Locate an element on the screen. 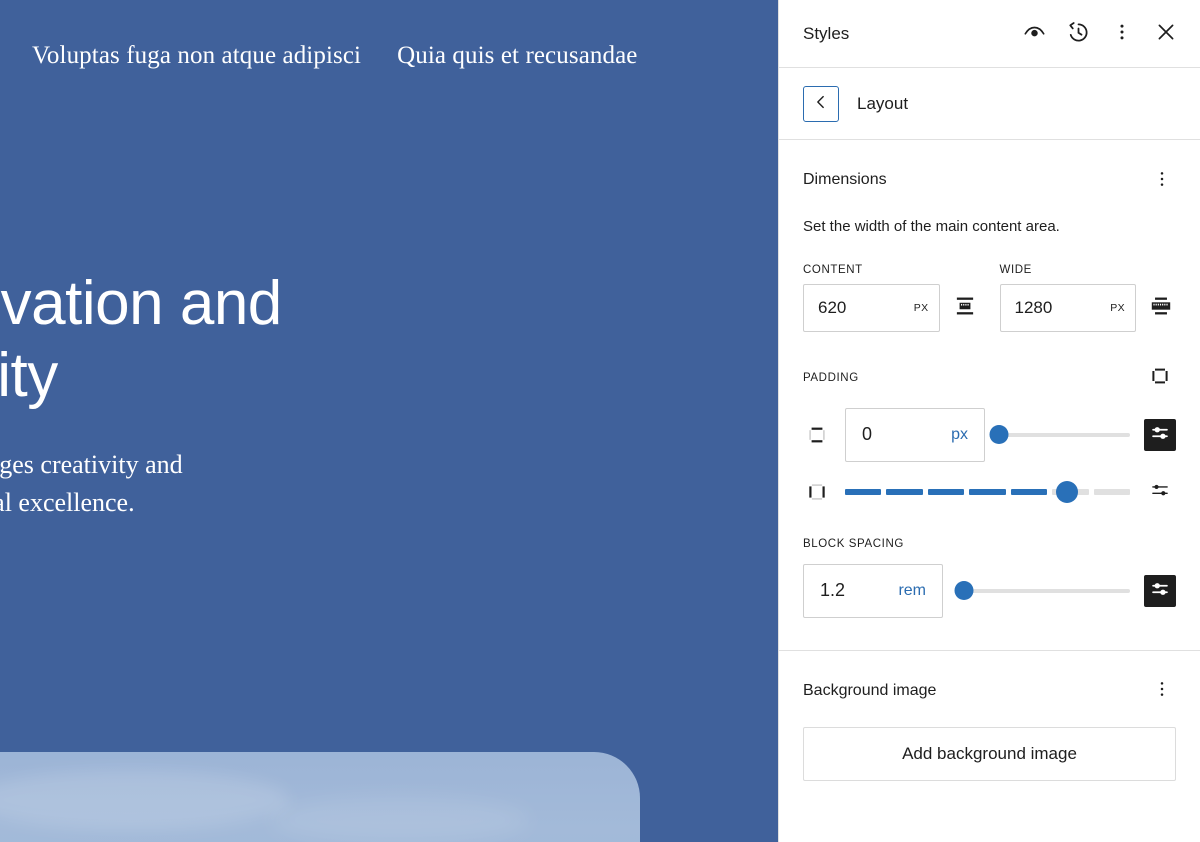 The width and height of the screenshot is (1200, 842). content-align-button is located at coordinates (965, 308).